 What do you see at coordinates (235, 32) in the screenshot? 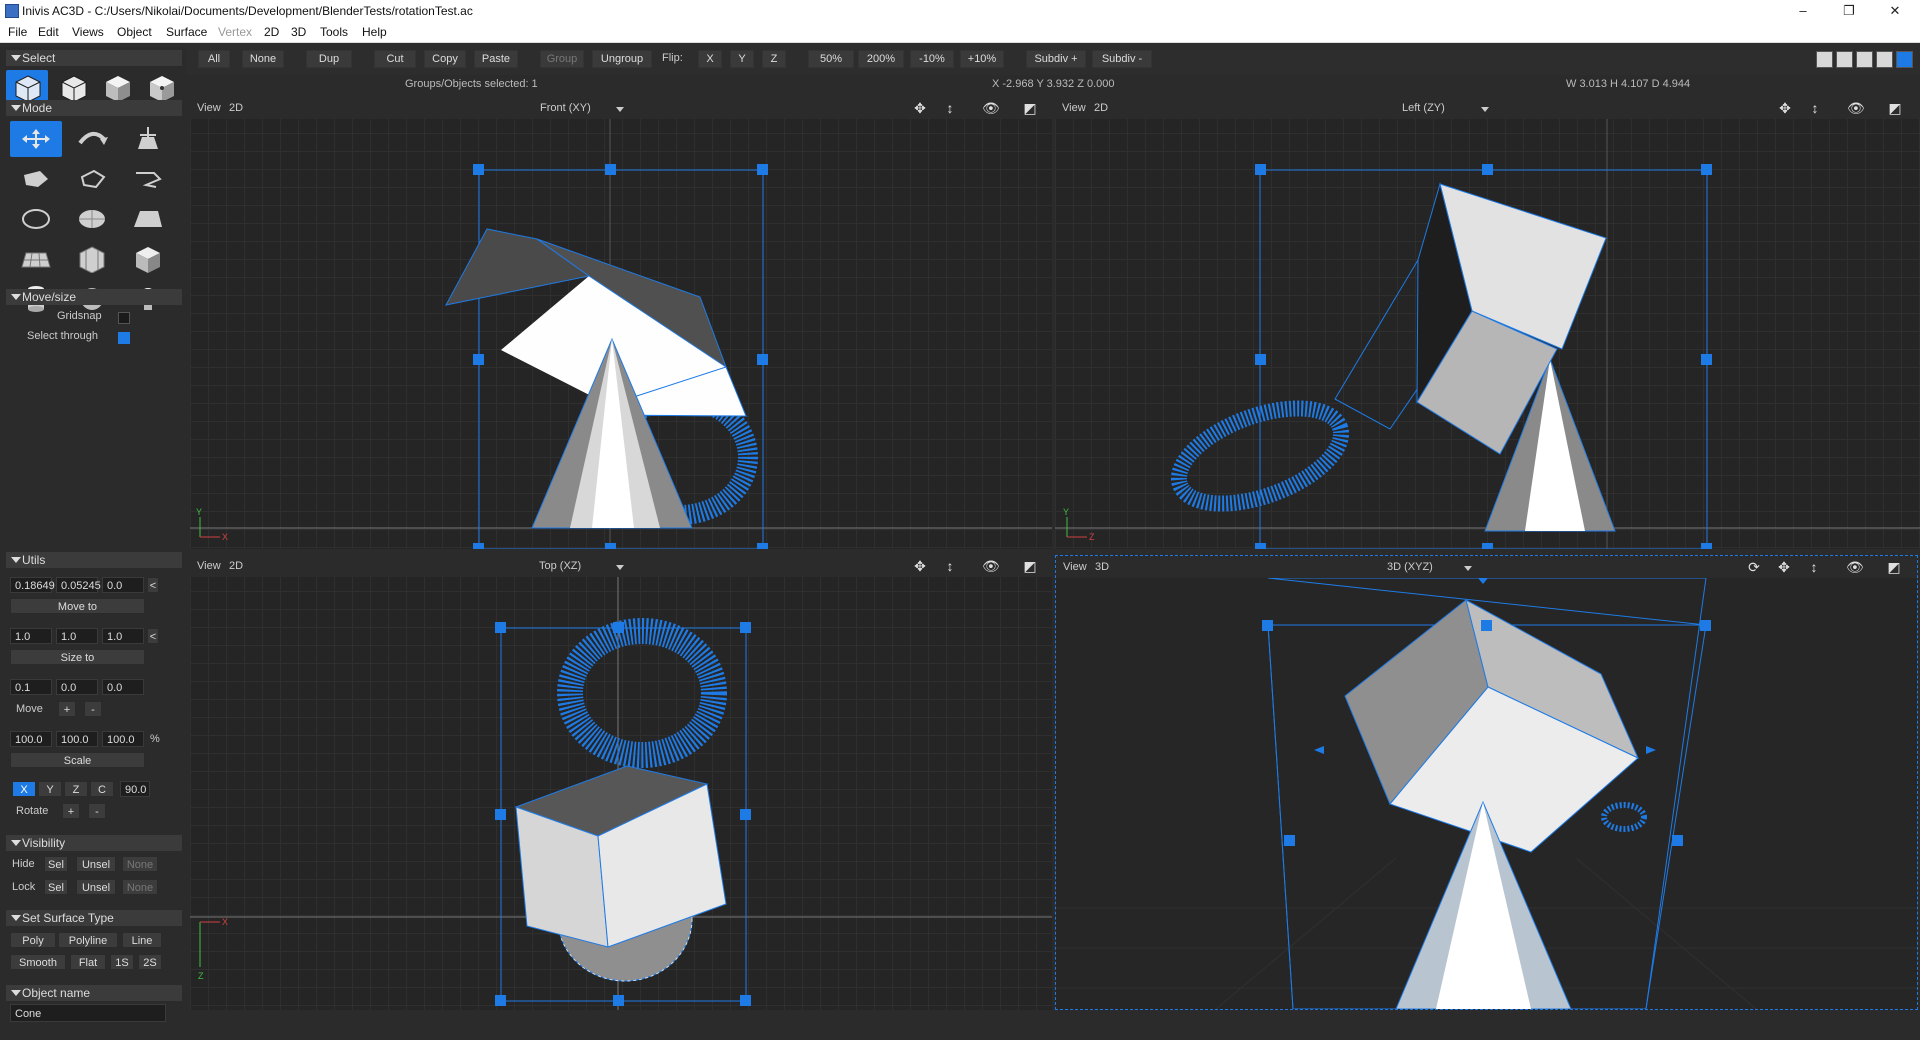
I see `menu-vertex: Vertex` at bounding box center [235, 32].